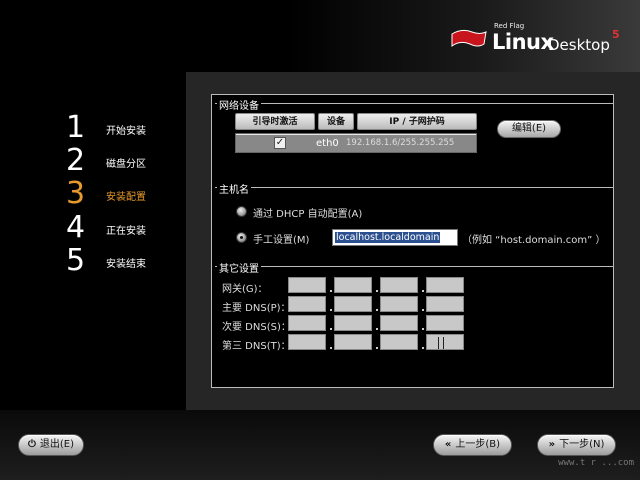  I want to click on step-5: 5 安装结束, so click(126, 261).